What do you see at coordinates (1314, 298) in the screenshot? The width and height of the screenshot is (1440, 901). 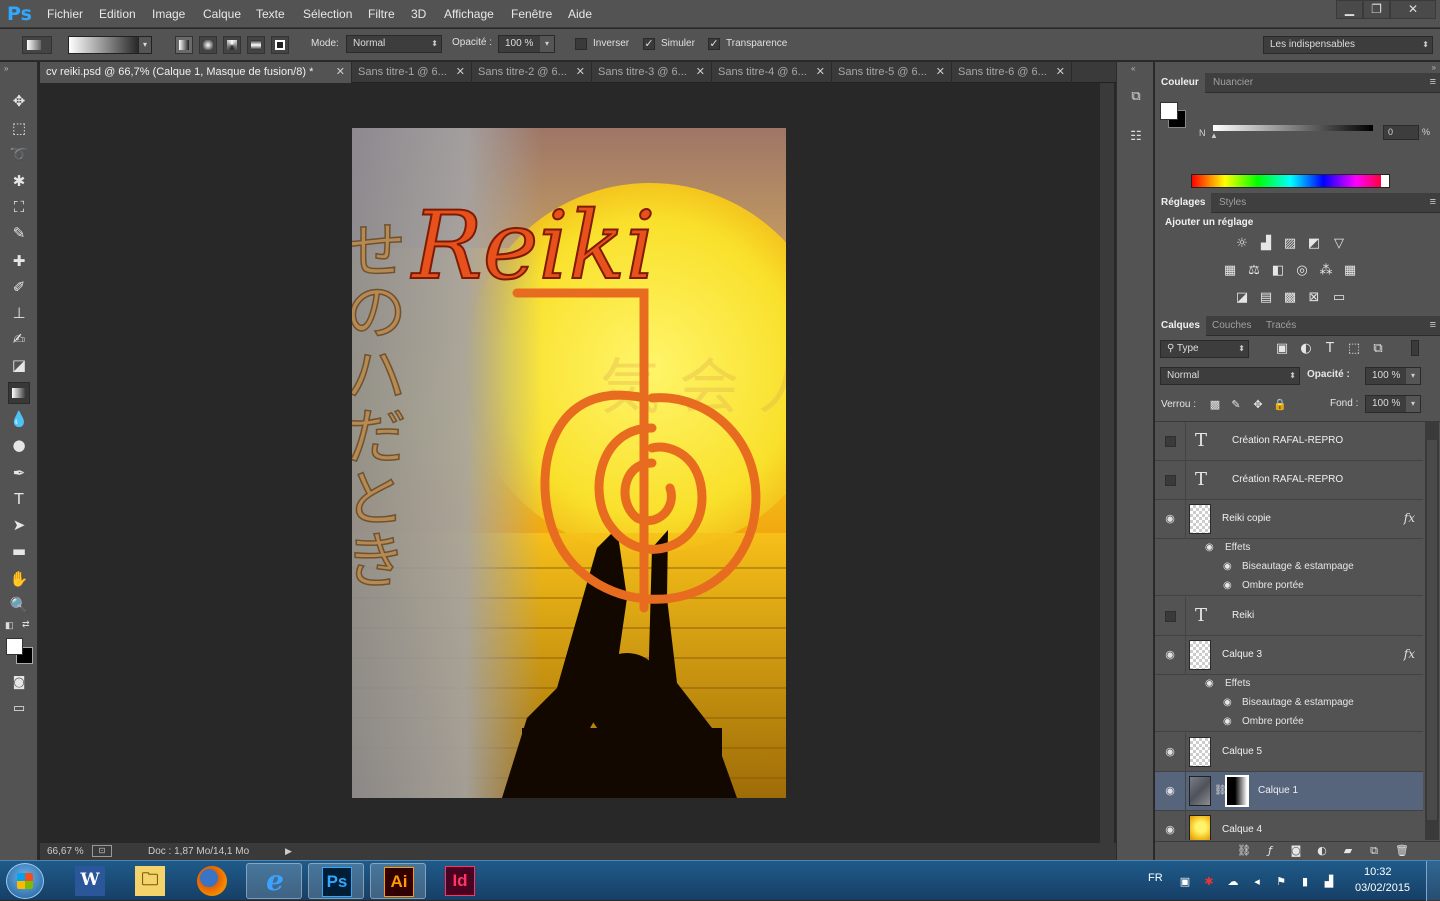 I see `selective-color-icon: ⊠` at bounding box center [1314, 298].